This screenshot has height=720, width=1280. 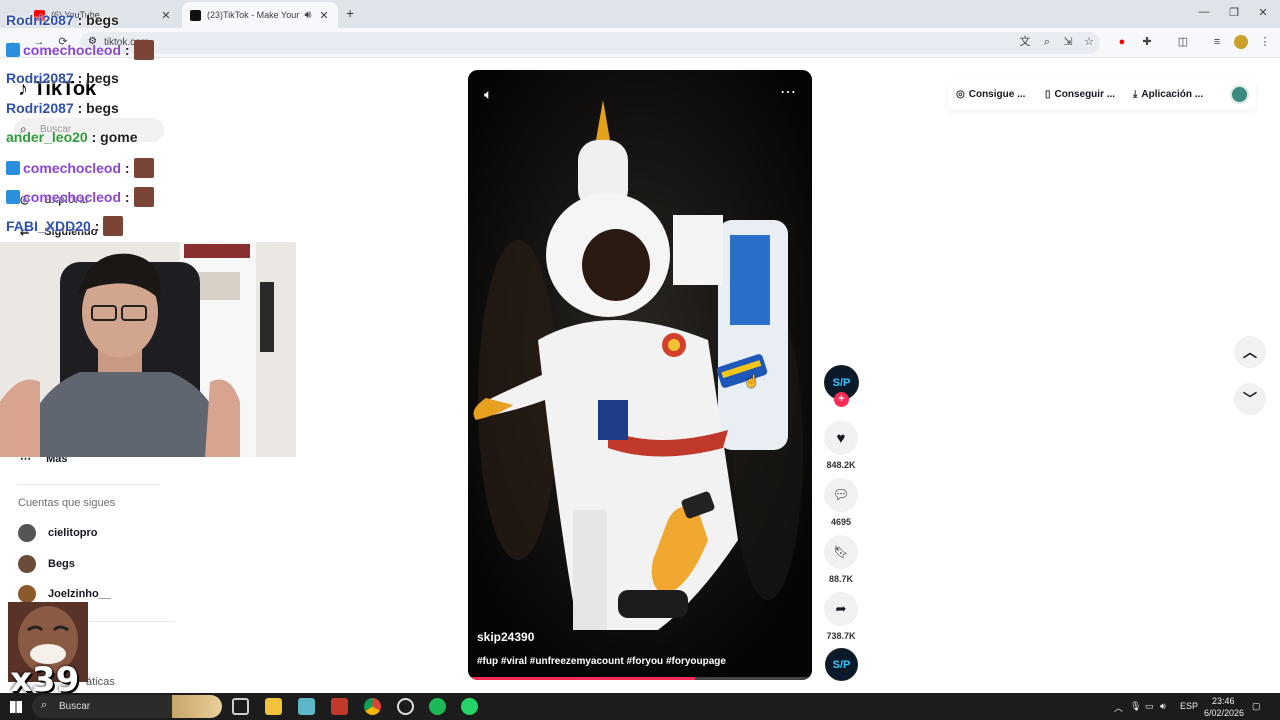 I want to click on zoom-icon: ⌕, so click(x=1047, y=42).